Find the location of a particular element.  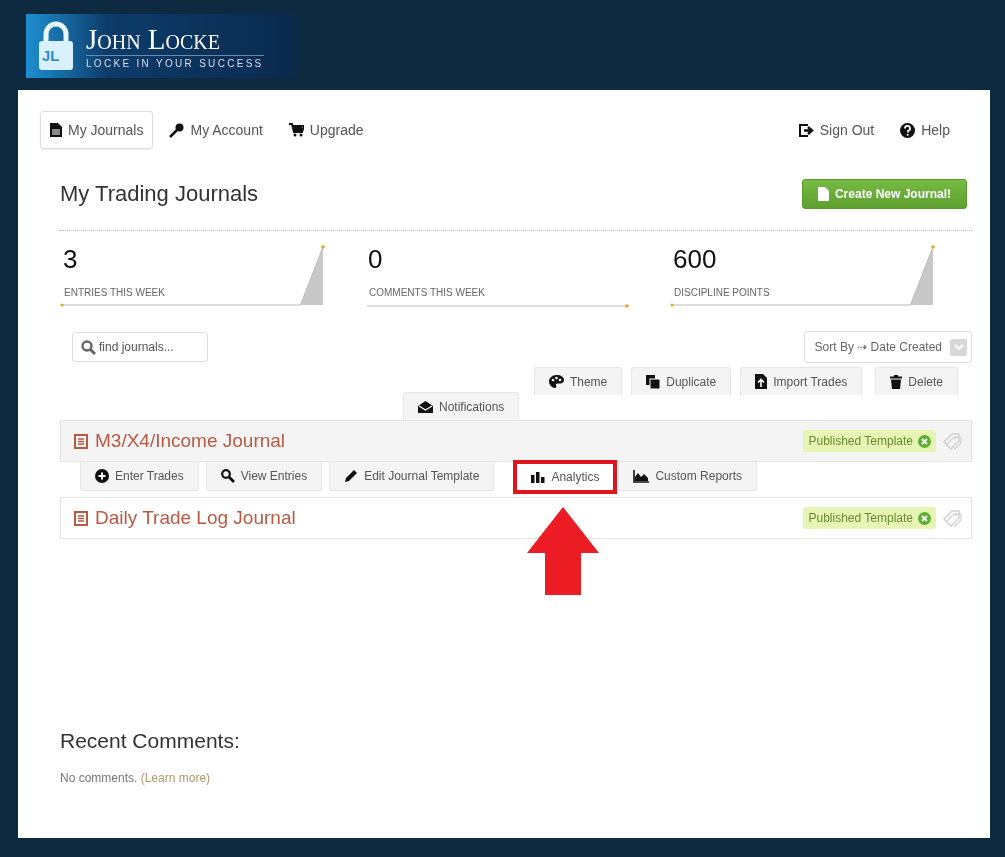

plus-circle-icon is located at coordinates (102, 476).